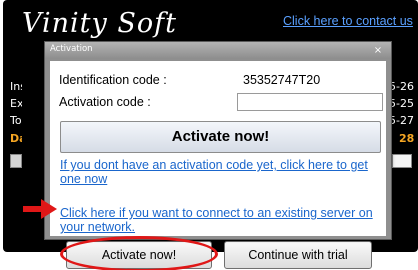 This screenshot has height=270, width=418. Describe the element at coordinates (401, 86) in the screenshot. I see `install-date-value: 5-26` at that location.